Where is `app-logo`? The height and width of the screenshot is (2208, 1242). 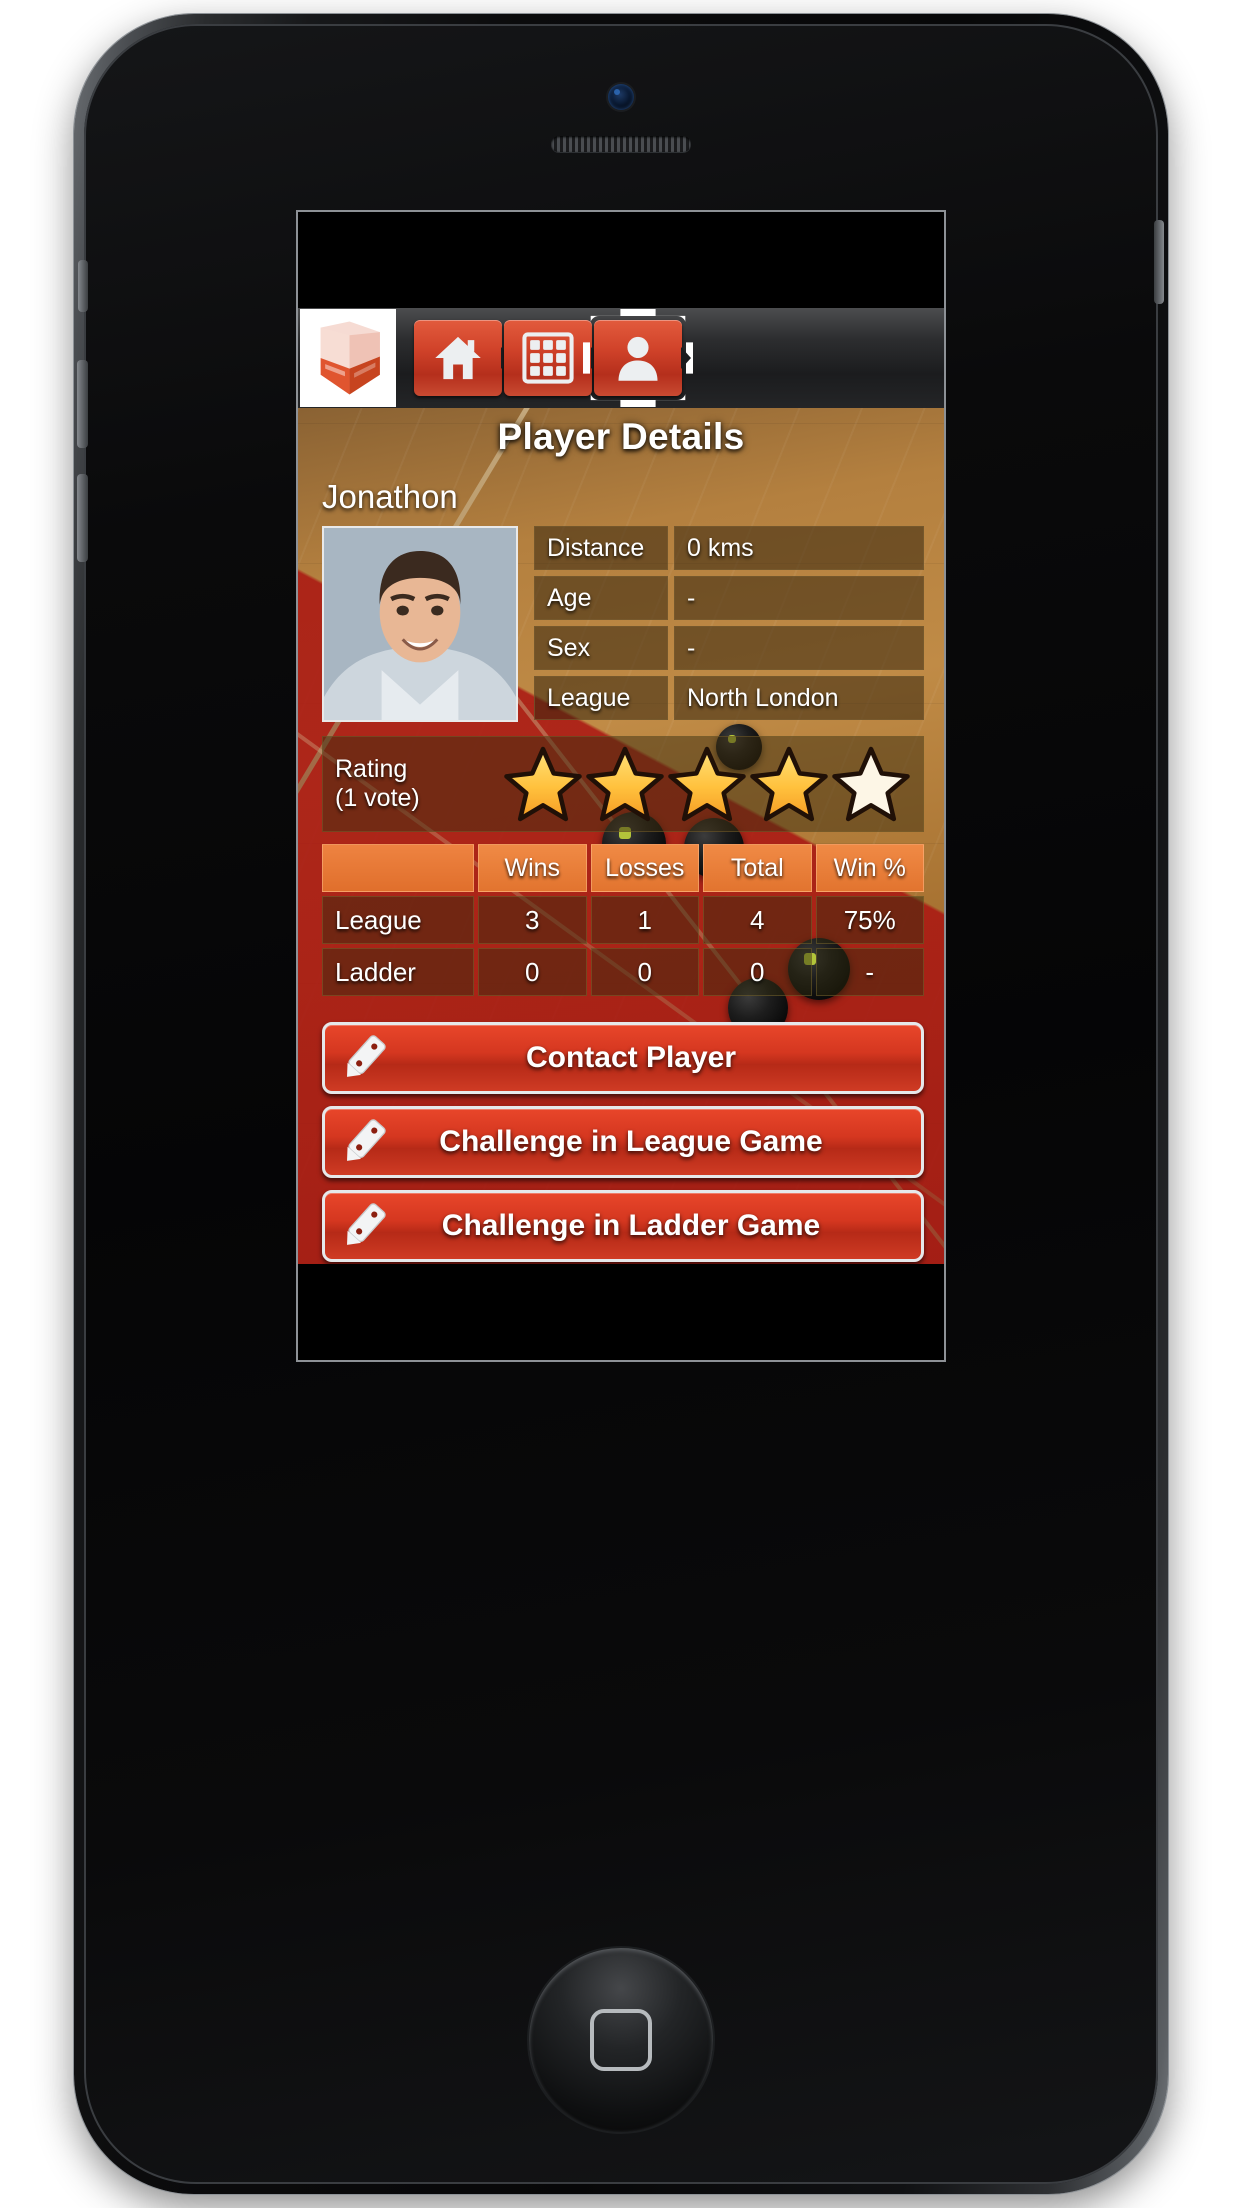
app-logo is located at coordinates (348, 358).